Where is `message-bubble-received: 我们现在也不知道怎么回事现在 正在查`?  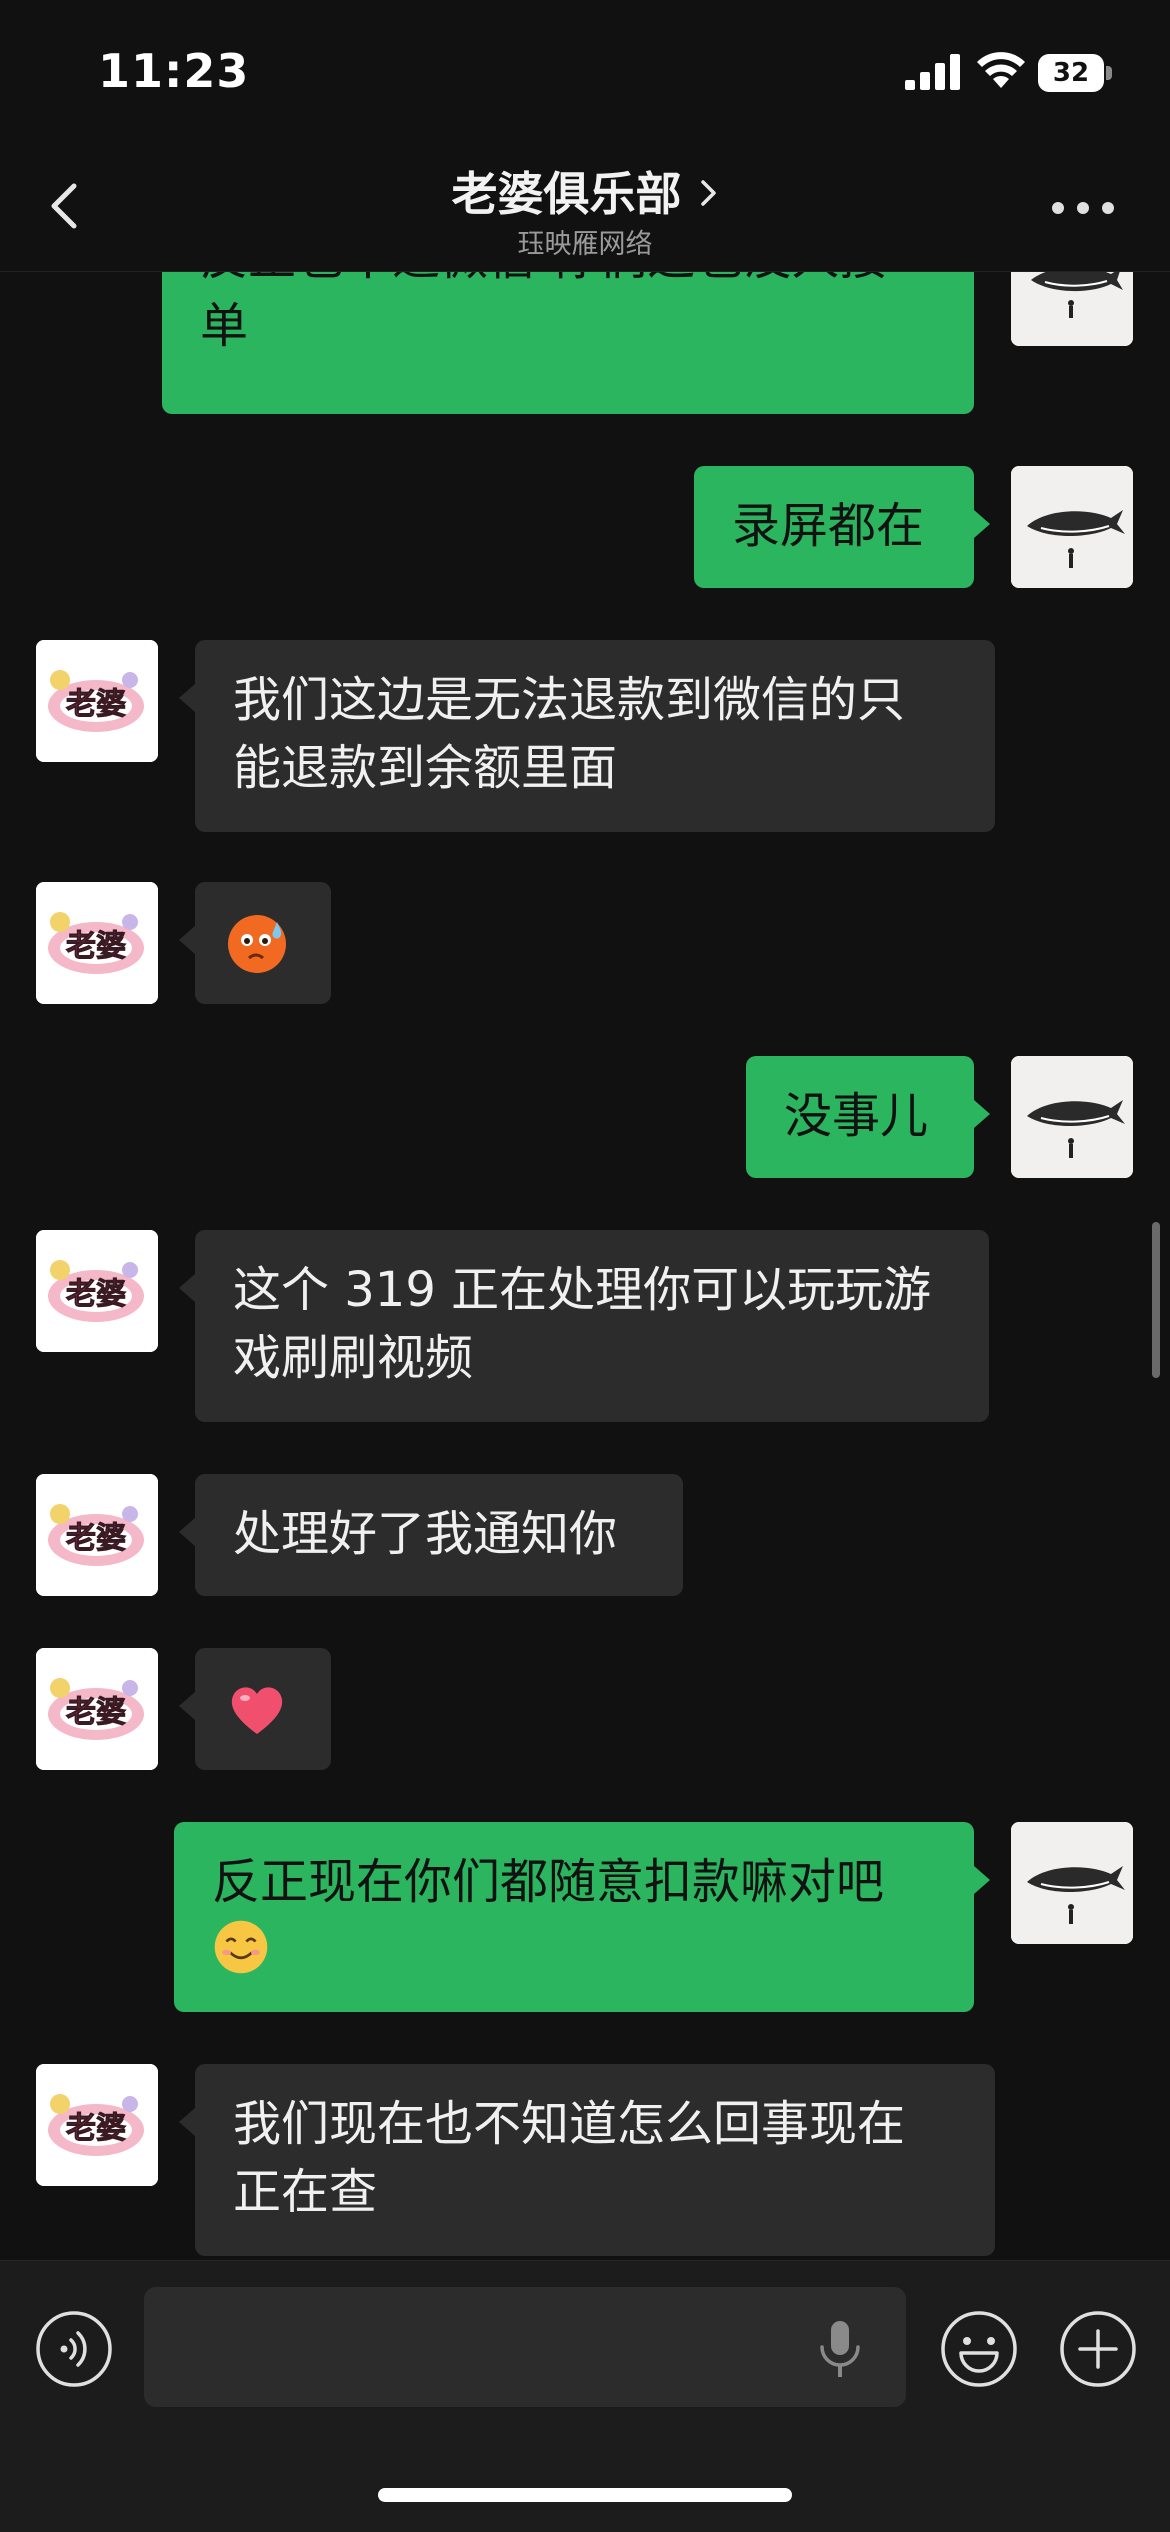 message-bubble-received: 我们现在也不知道怎么回事现在 正在查 is located at coordinates (587, 2160).